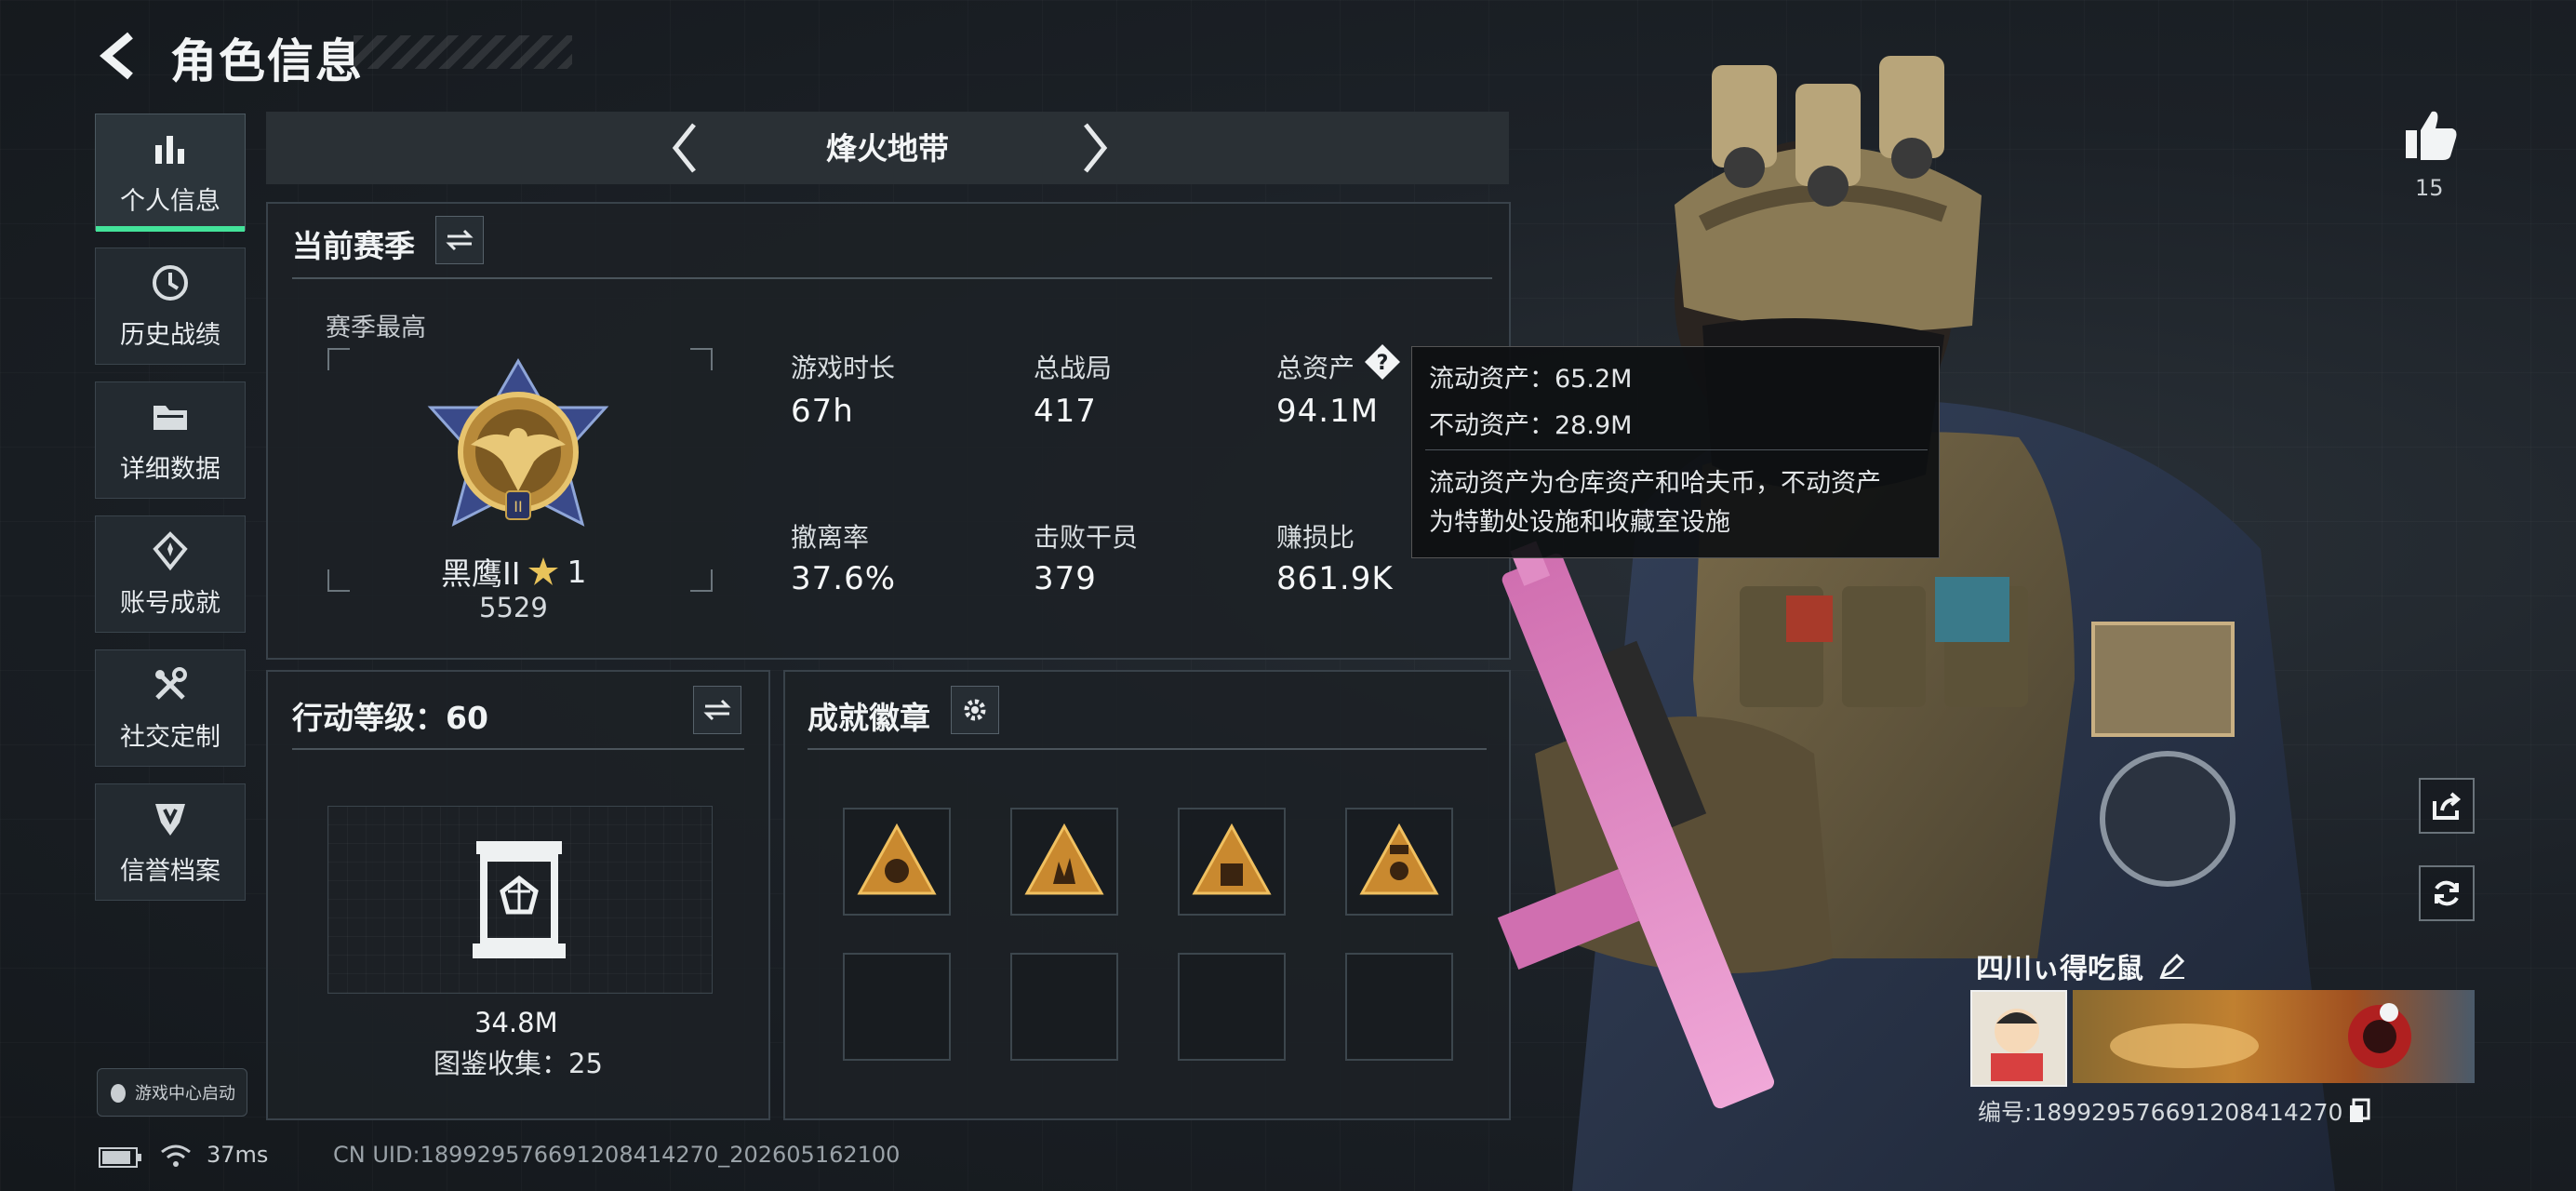  Describe the element at coordinates (1531, 379) in the screenshot. I see `liquid-assets: 流动资产：65.2M` at that location.